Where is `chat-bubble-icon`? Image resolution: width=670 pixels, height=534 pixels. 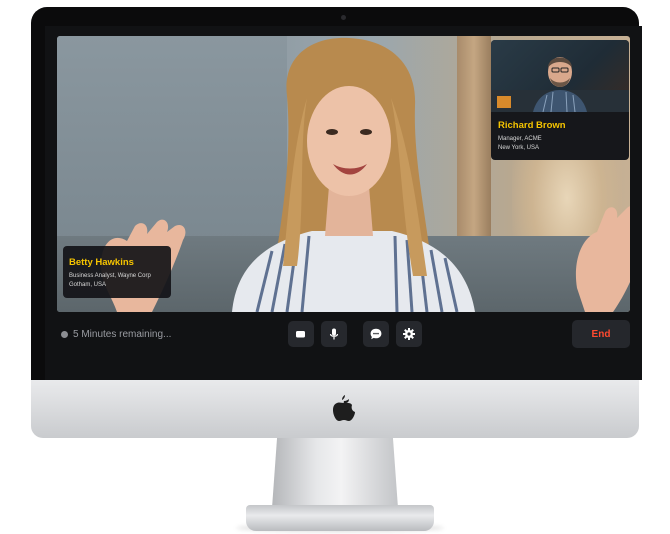 chat-bubble-icon is located at coordinates (376, 334).